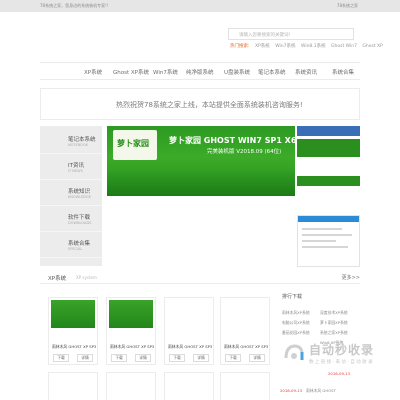 This screenshot has width=400, height=400. I want to click on nav-item-xp: XP系统, so click(93, 72).